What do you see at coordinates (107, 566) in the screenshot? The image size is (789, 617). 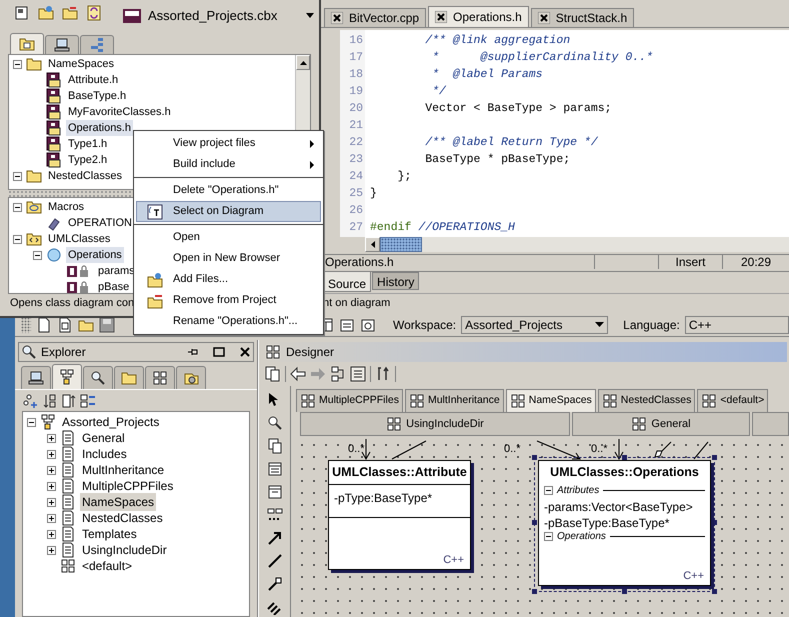 I see `tree-item: <default>` at bounding box center [107, 566].